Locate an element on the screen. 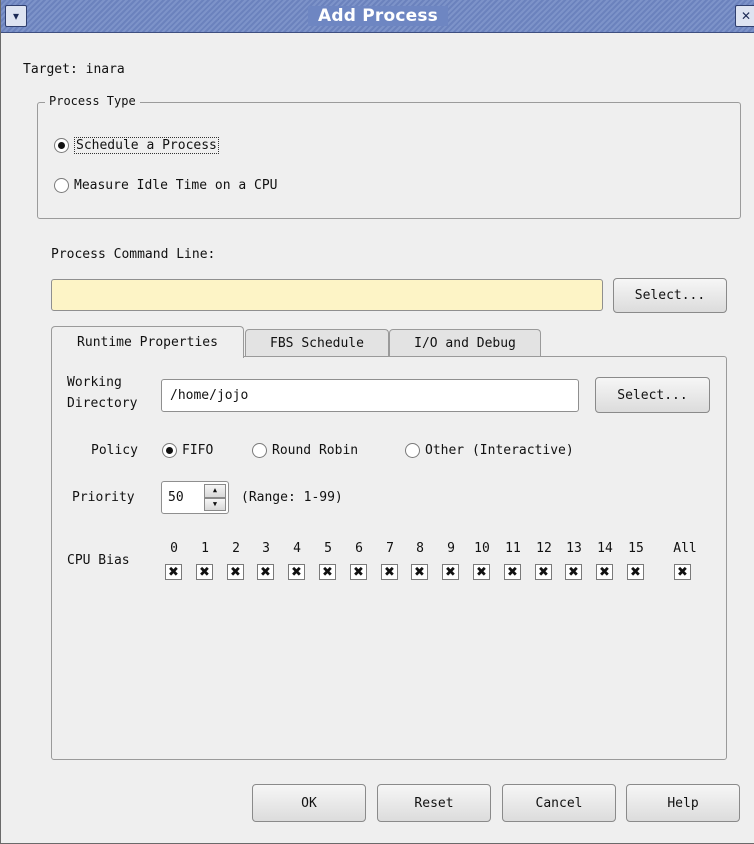 This screenshot has height=844, width=754. priority-spinbox: 50 ▲ ▼ is located at coordinates (195, 497).